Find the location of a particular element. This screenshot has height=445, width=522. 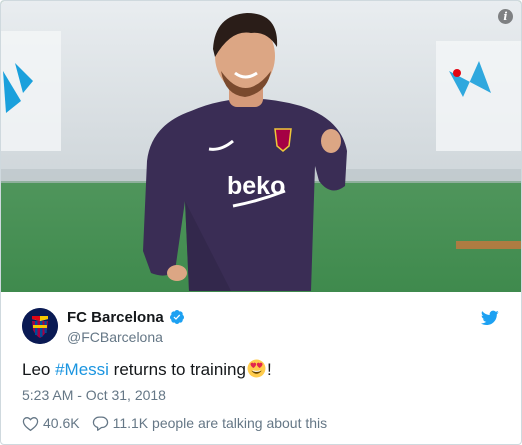

fc-barcelona-crest-icon is located at coordinates (40, 326).